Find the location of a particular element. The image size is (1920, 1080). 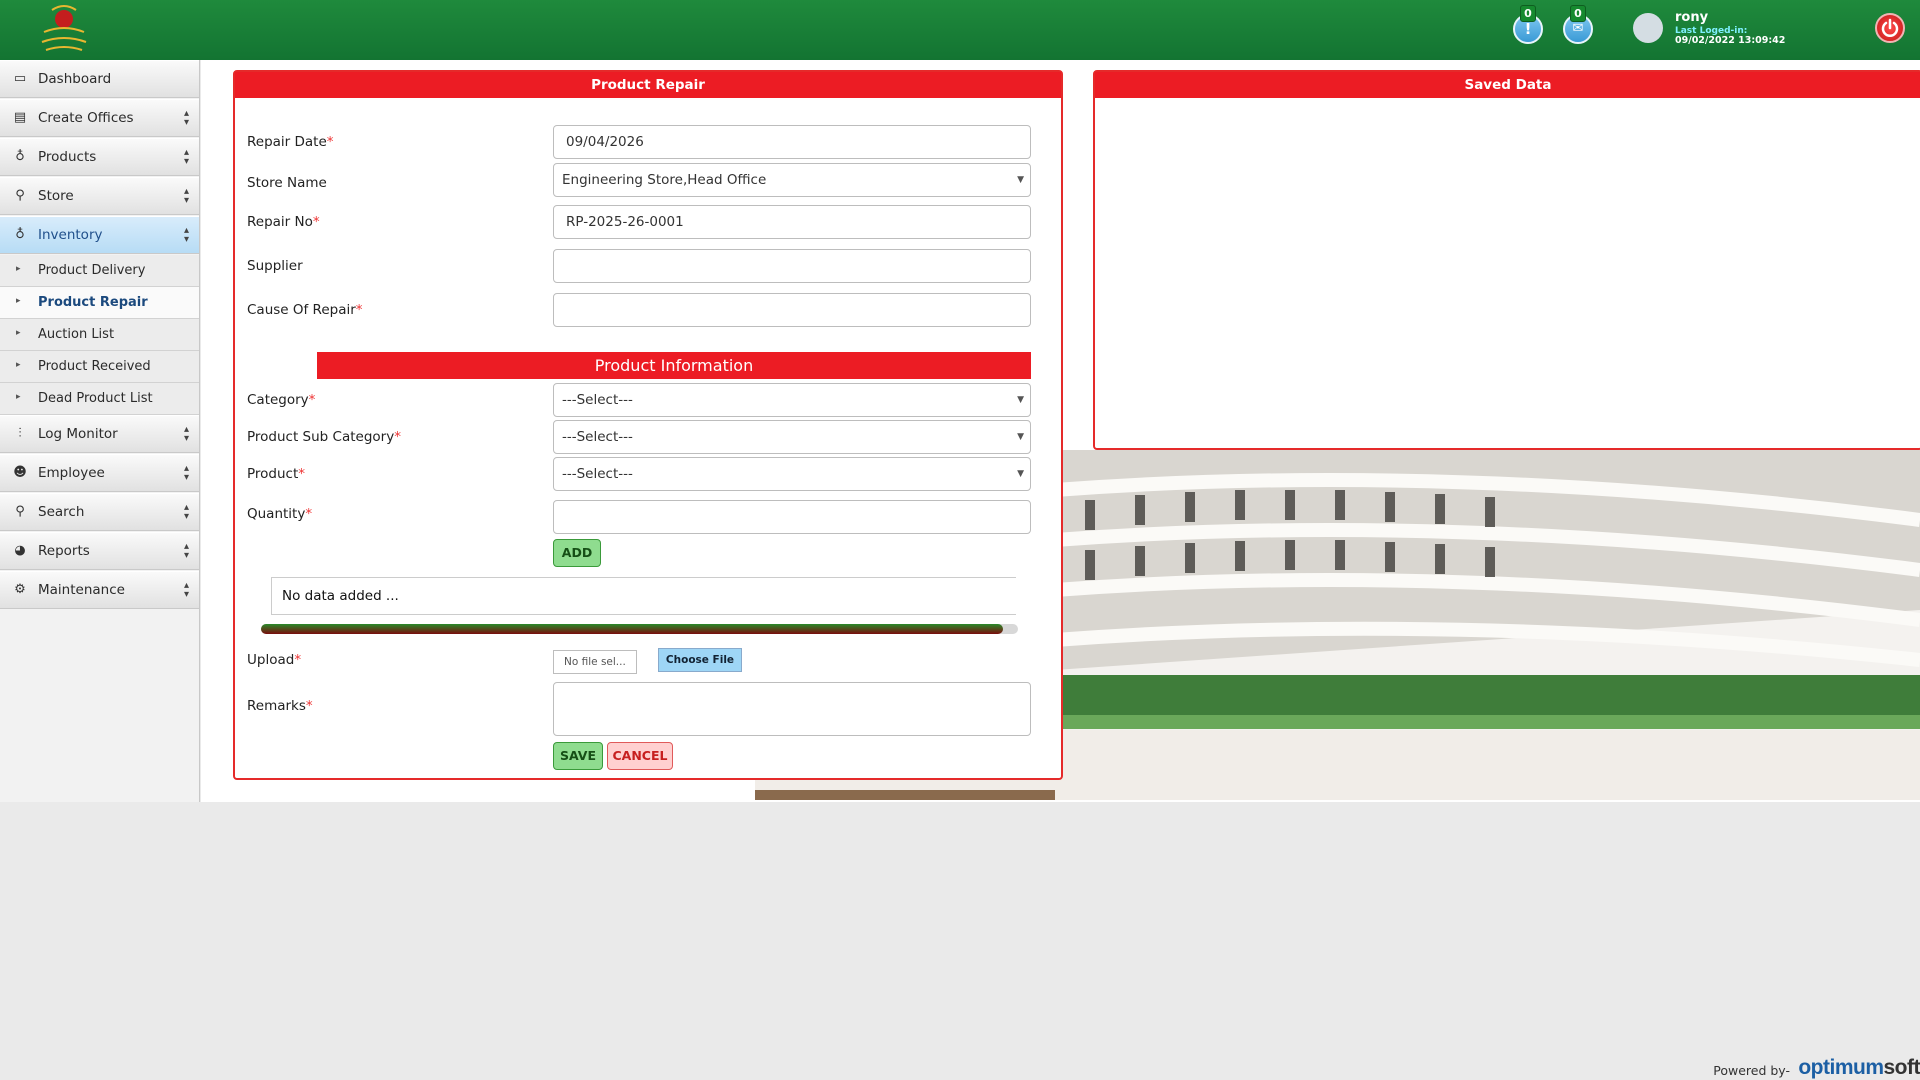

sidebar-item-create-offices: ▤ Create Offices ▴ ▾ is located at coordinates (99, 118).